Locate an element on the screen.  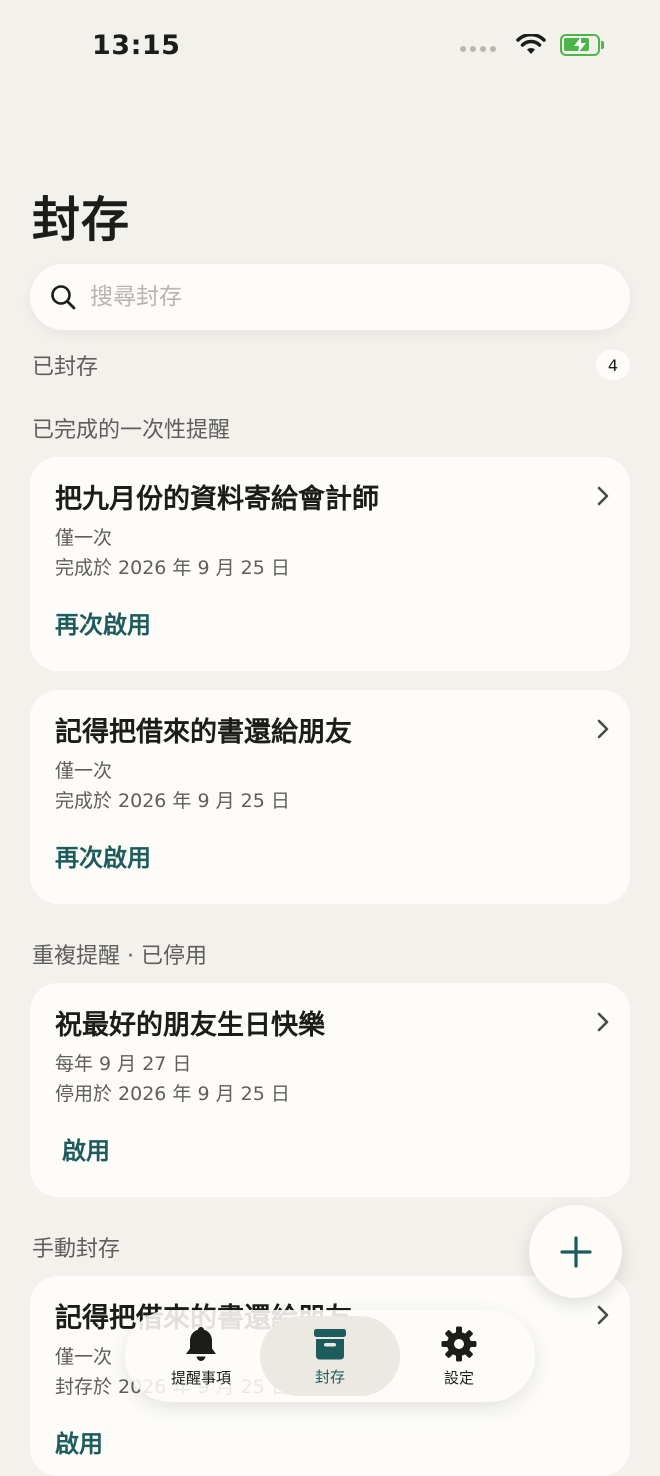
tab-archive: 封存 is located at coordinates (330, 1356).